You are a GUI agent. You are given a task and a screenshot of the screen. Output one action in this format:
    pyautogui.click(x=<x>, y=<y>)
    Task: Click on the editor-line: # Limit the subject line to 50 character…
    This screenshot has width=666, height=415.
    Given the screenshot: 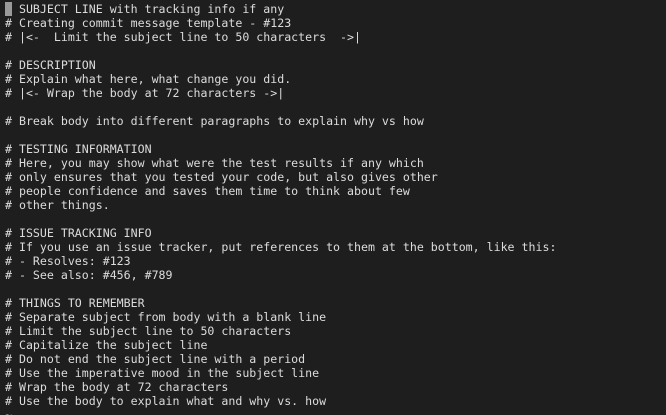 What is the action you would take?
    pyautogui.click(x=148, y=331)
    